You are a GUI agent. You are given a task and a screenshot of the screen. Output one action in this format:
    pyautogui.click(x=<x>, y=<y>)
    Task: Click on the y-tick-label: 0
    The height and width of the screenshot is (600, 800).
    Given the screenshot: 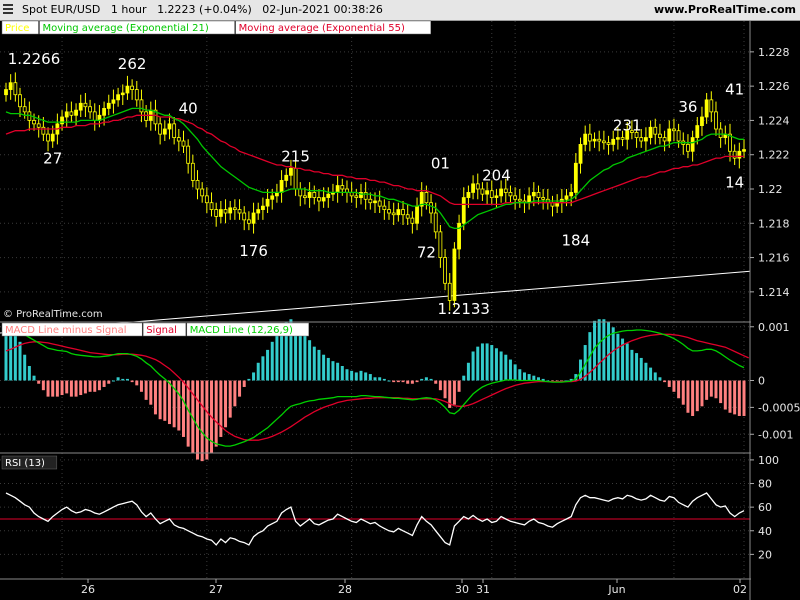 What is the action you would take?
    pyautogui.click(x=761, y=381)
    